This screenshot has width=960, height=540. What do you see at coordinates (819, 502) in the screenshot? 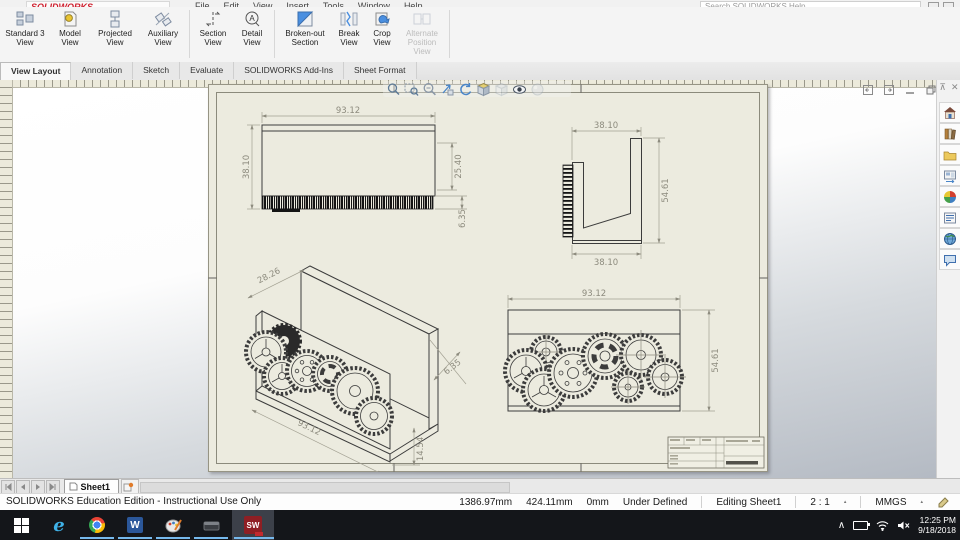
I see `sheet-scale-value: 2 : 1` at bounding box center [819, 502].